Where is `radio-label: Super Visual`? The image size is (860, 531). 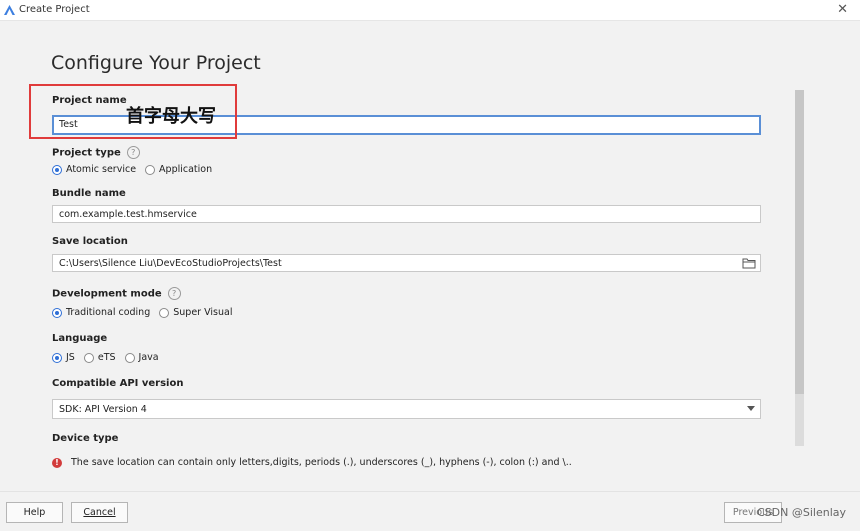 radio-label: Super Visual is located at coordinates (203, 312).